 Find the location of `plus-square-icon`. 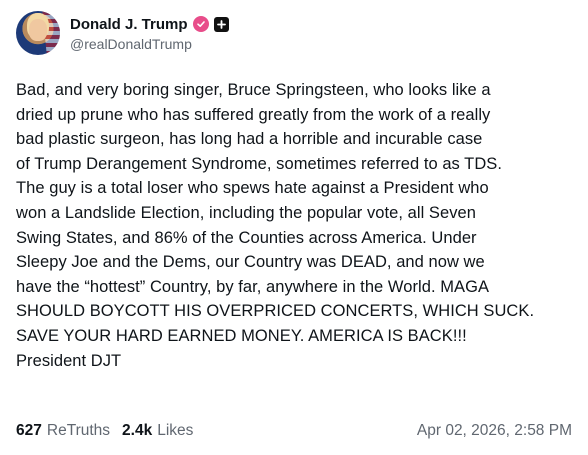

plus-square-icon is located at coordinates (221, 24).